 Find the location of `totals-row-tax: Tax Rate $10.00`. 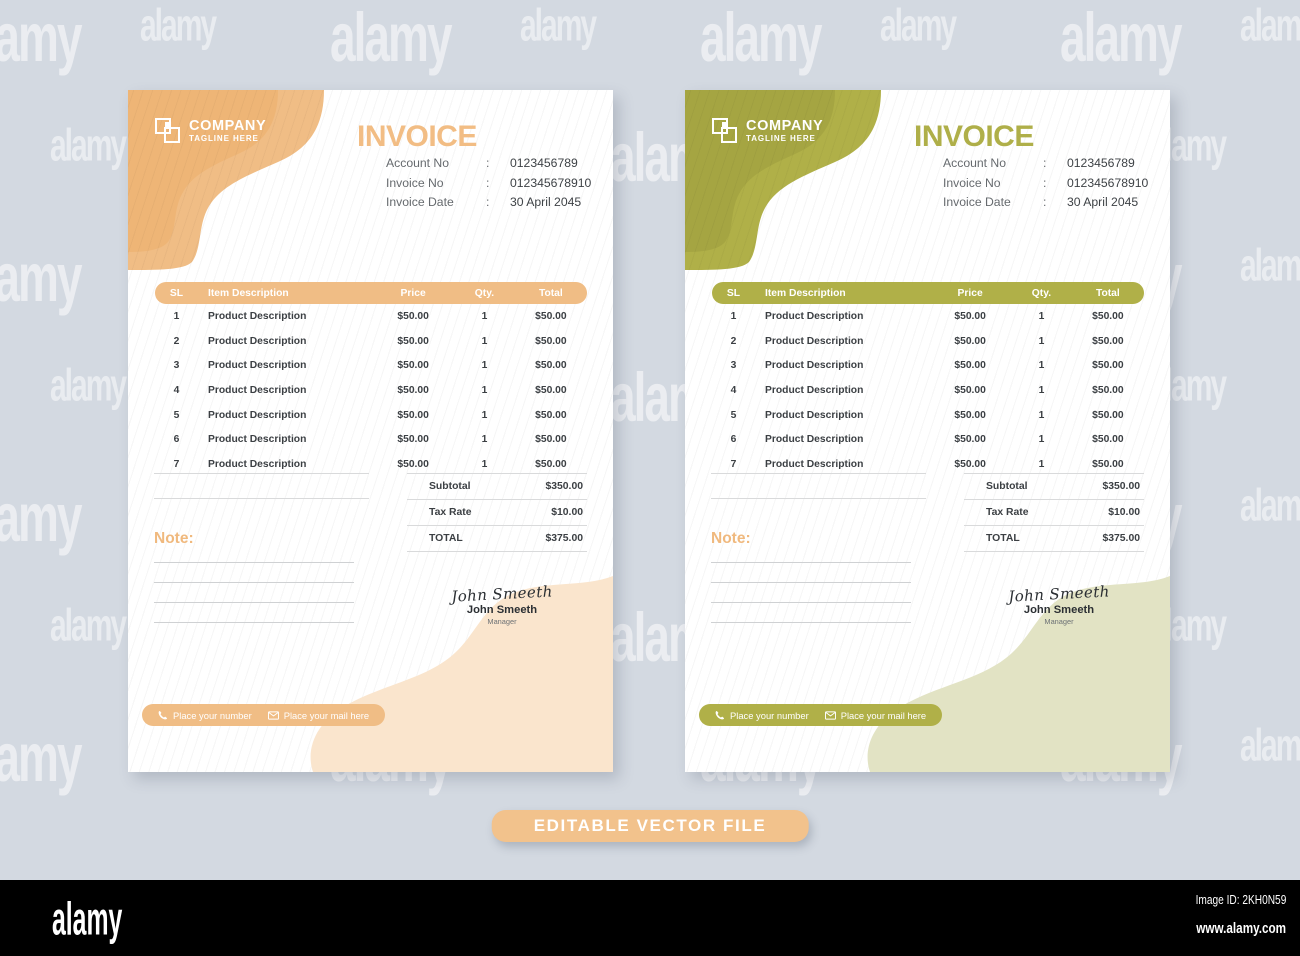

totals-row-tax: Tax Rate $10.00 is located at coordinates (1054, 513).